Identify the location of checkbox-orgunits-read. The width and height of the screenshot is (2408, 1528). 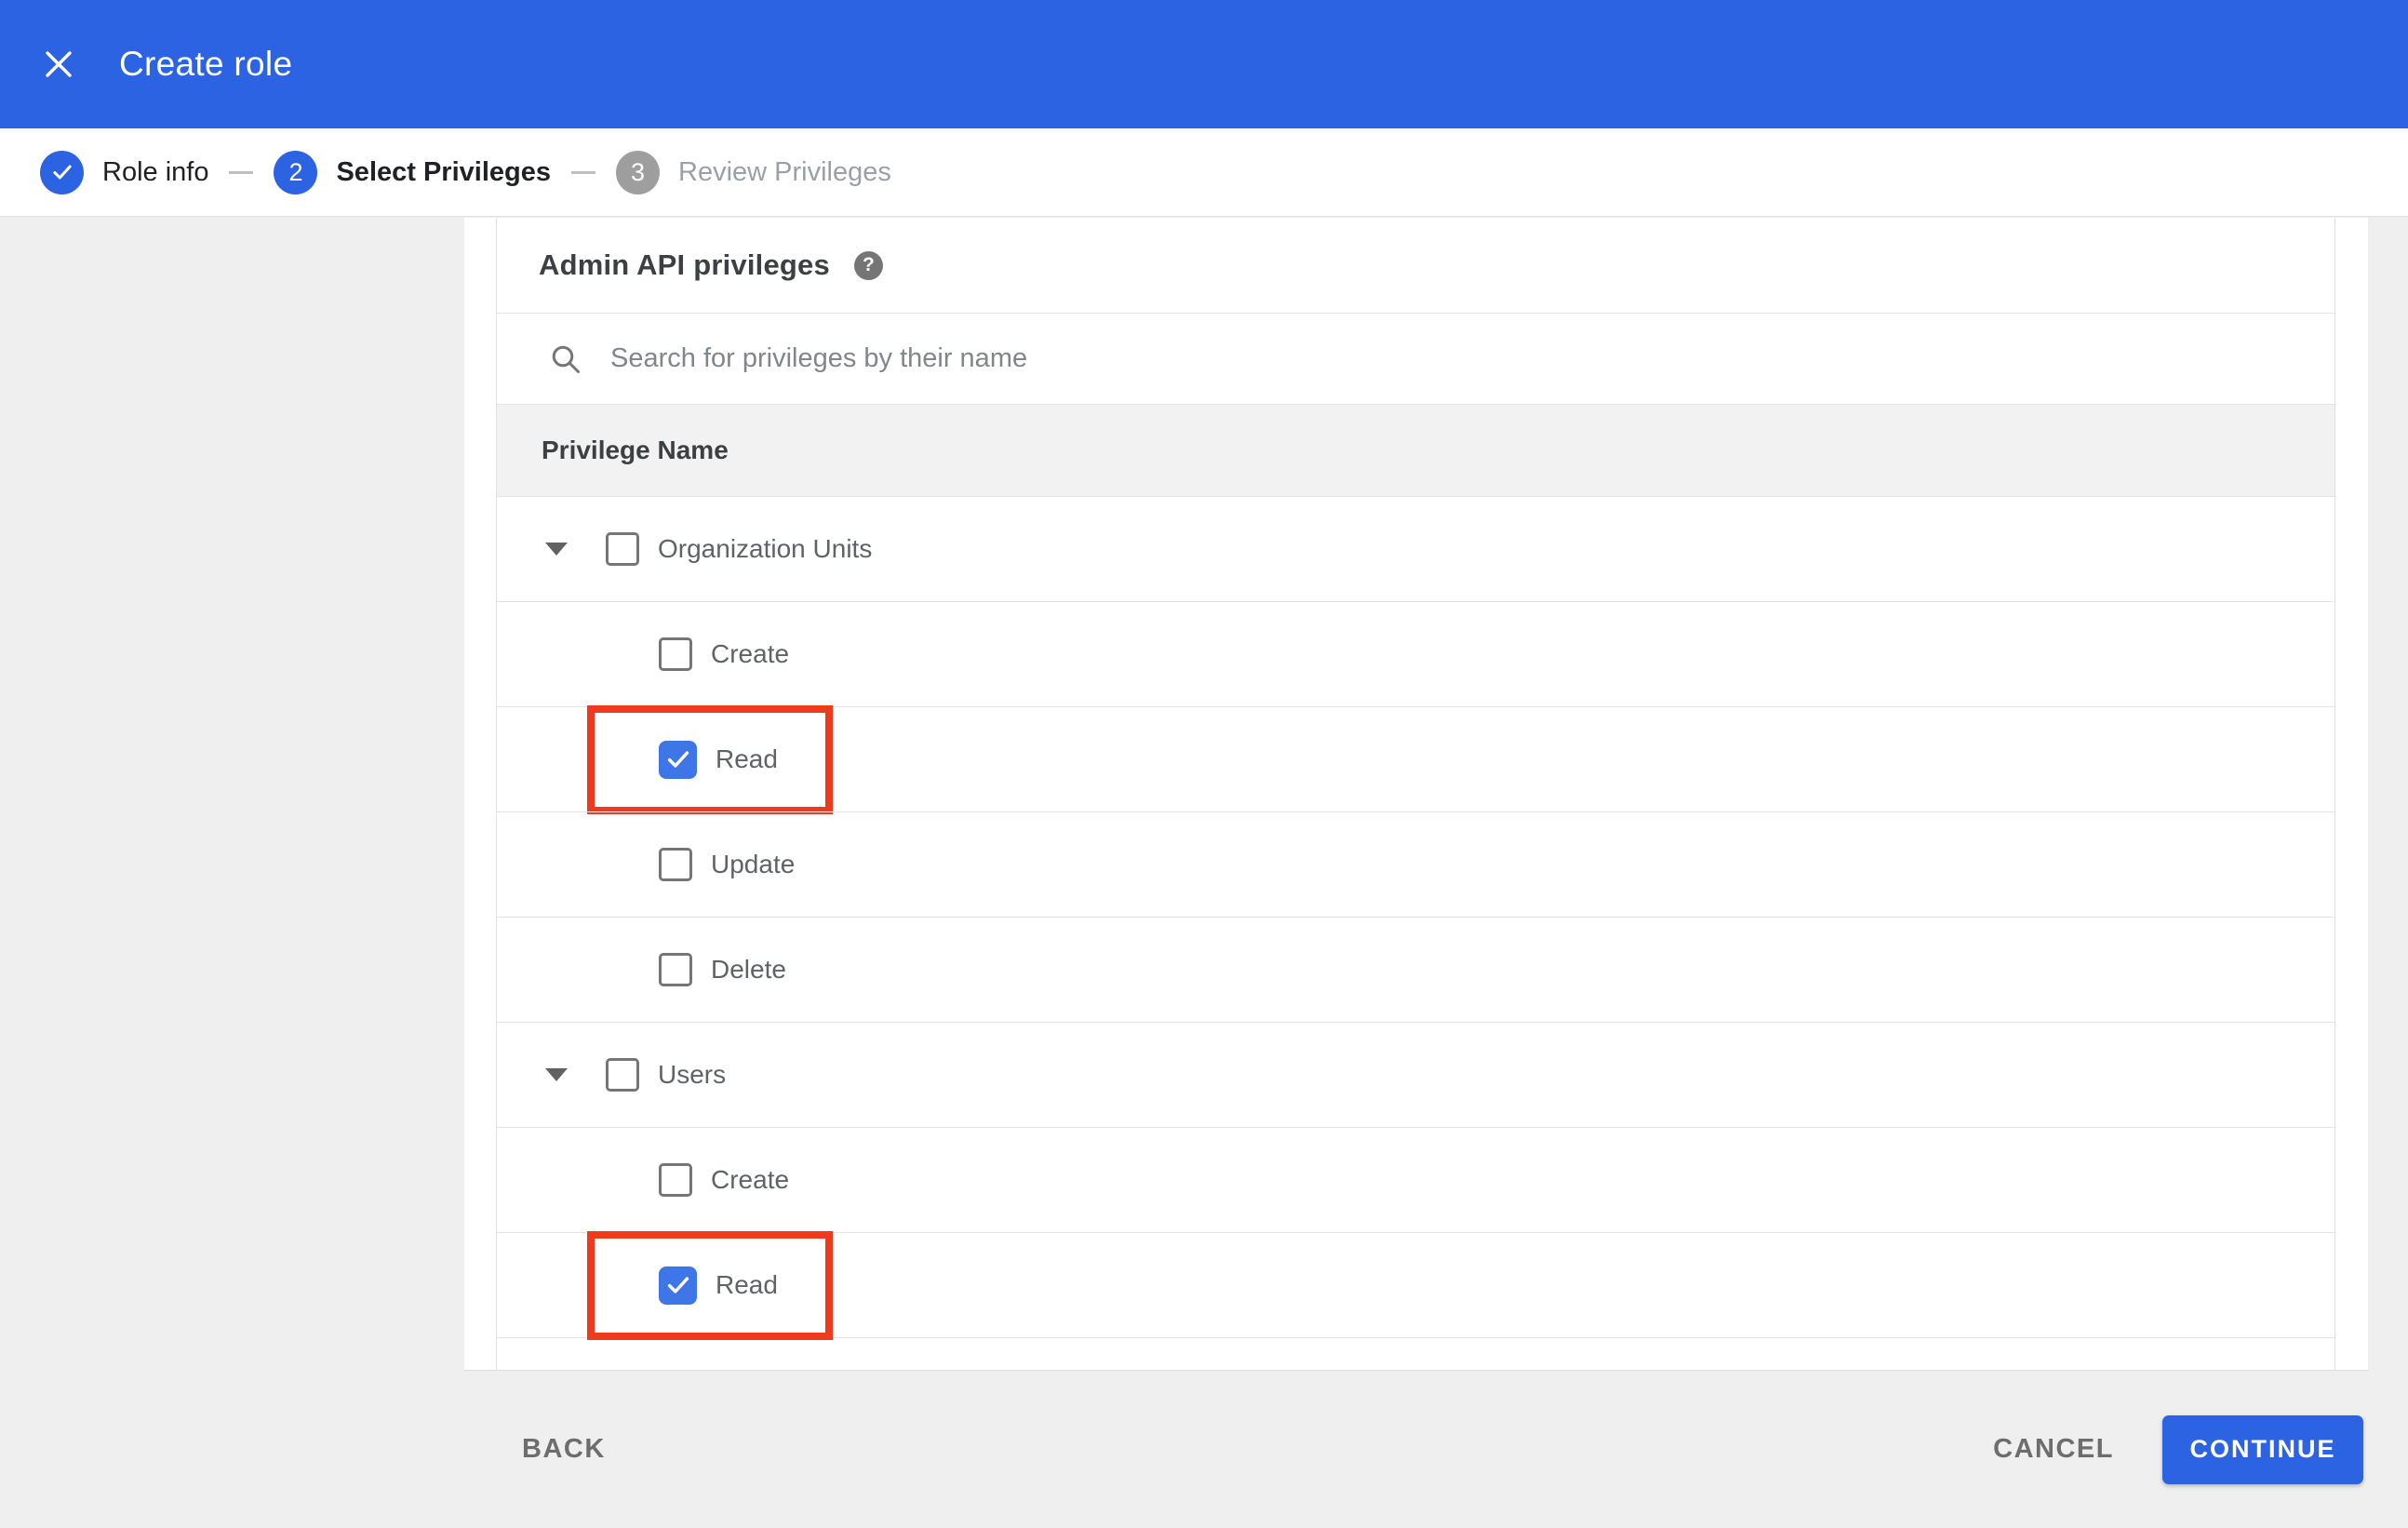
(678, 760).